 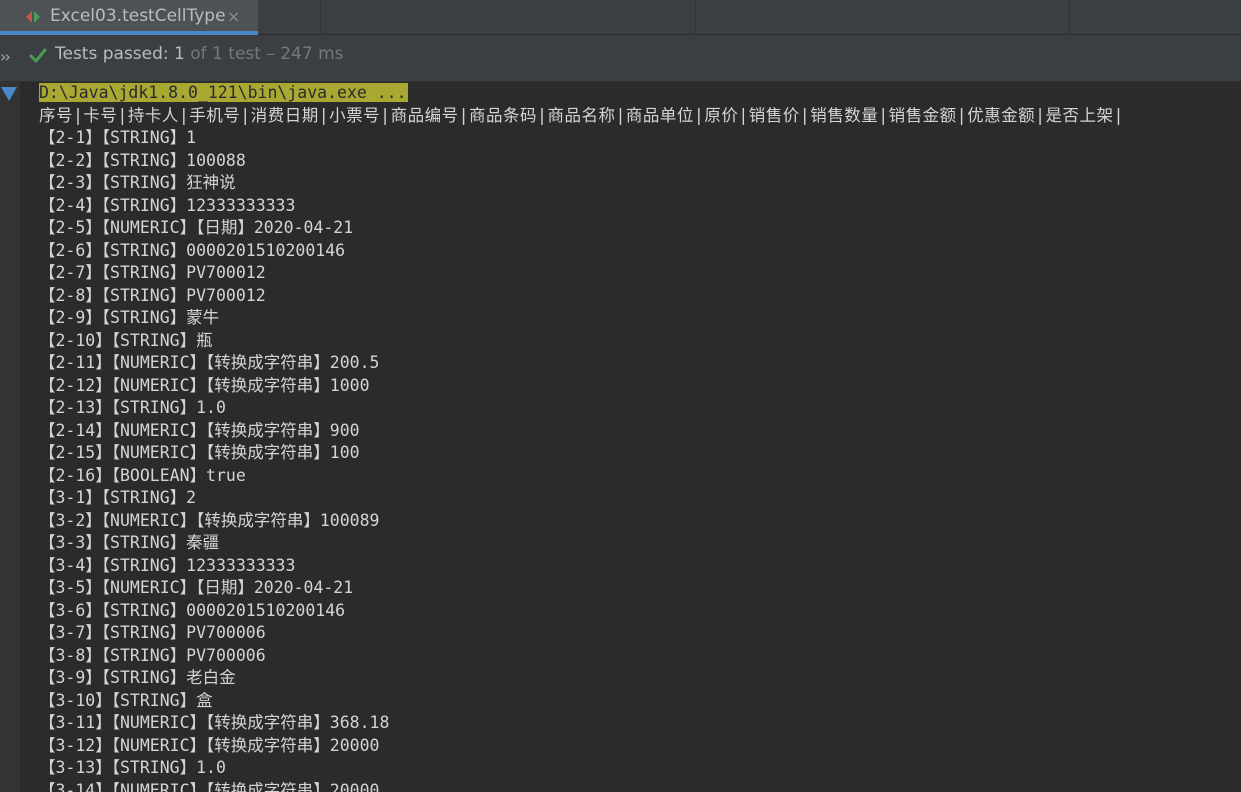 I want to click on tab-excel03-testcelltype: Excel03.testCellType ×, so click(x=129, y=17).